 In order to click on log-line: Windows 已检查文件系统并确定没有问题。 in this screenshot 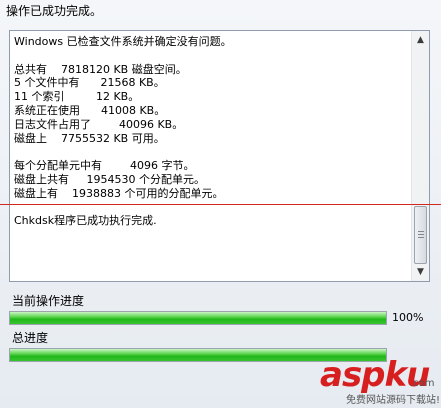, I will do `click(123, 41)`.